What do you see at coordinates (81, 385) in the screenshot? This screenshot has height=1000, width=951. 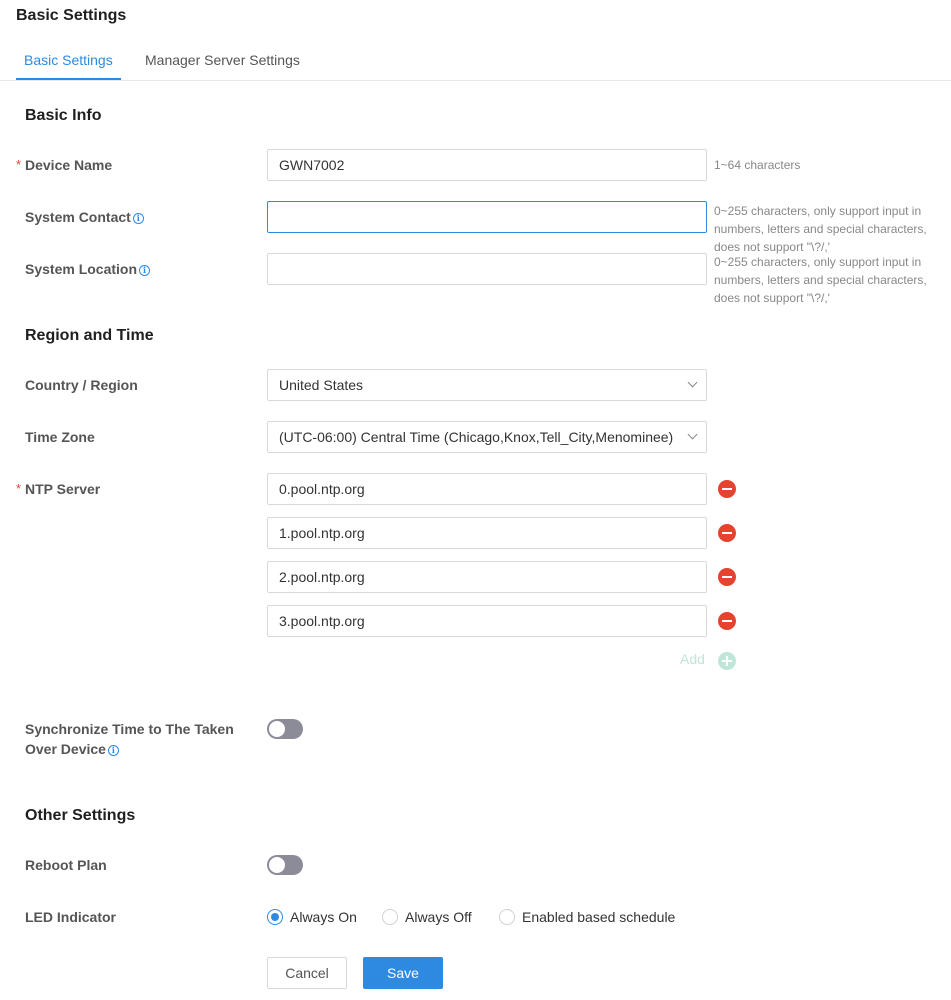 I see `country-region-label: Country / Region` at bounding box center [81, 385].